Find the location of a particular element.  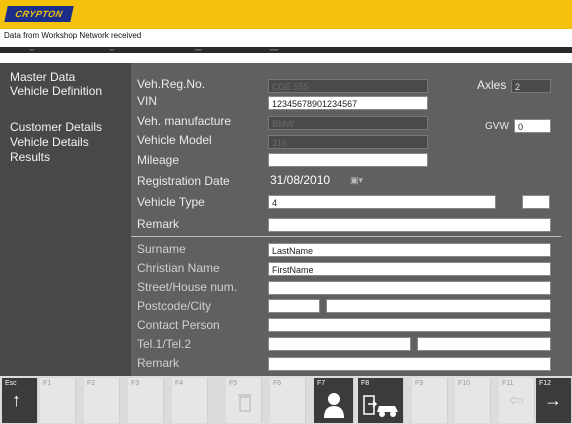

remark-label: Remark is located at coordinates (158, 224).